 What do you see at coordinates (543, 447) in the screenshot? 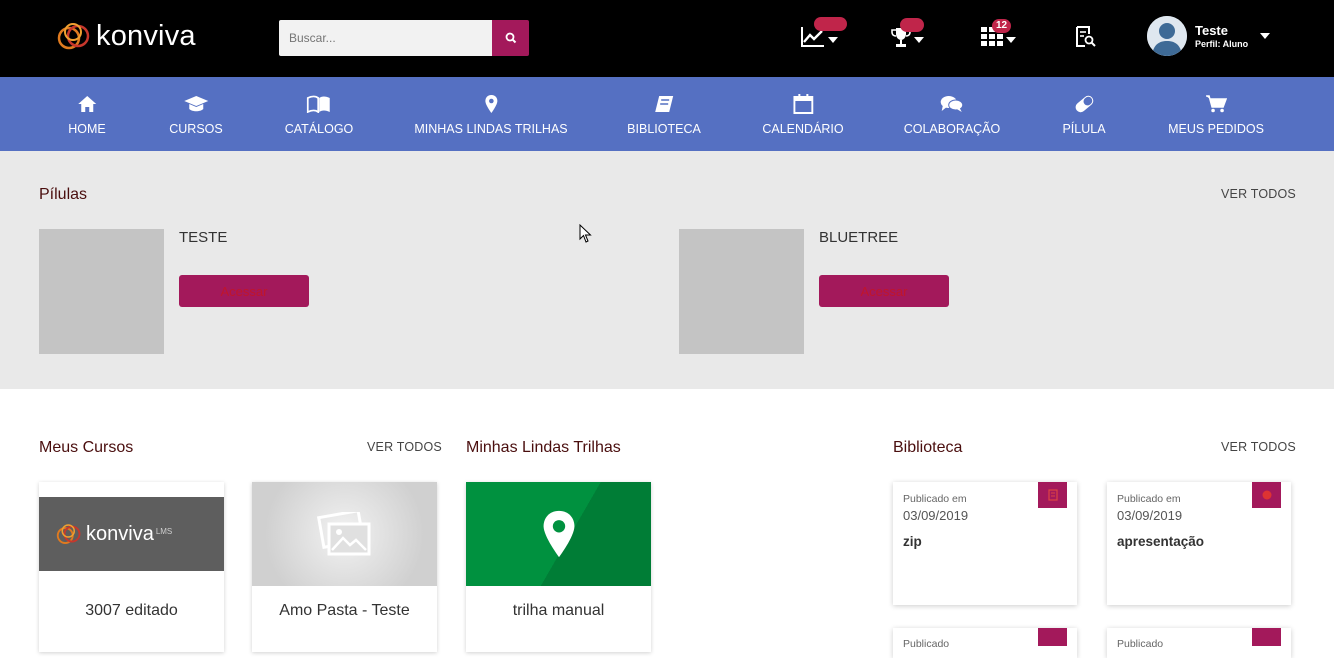
I see `section-title: Minhas Lindas Trilhas` at bounding box center [543, 447].